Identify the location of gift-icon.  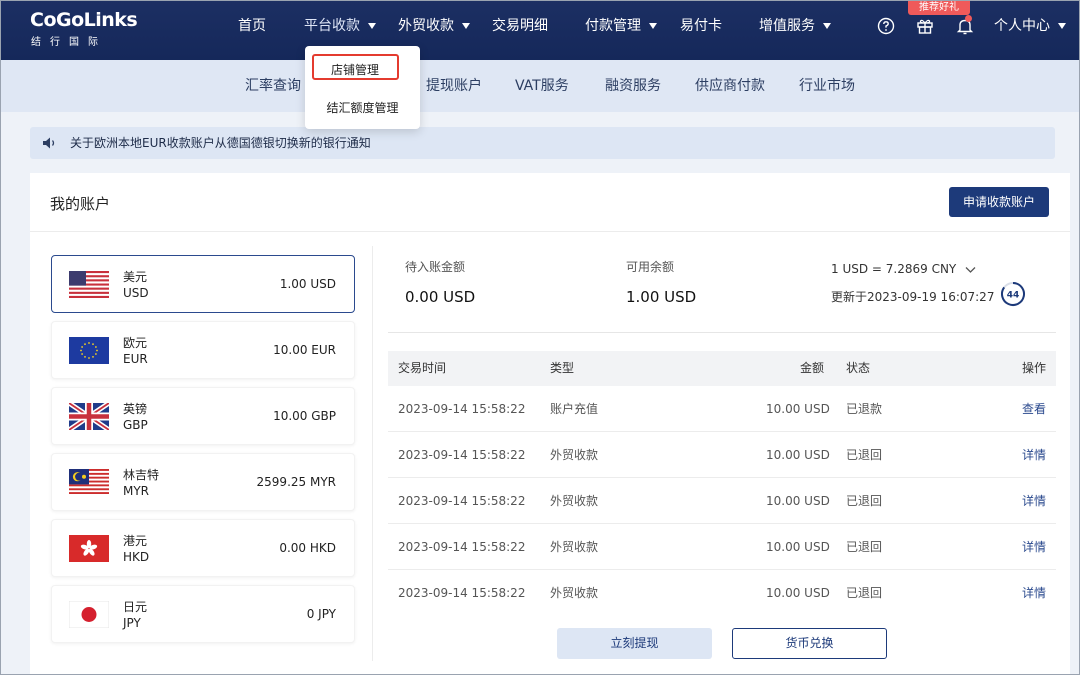
(925, 26).